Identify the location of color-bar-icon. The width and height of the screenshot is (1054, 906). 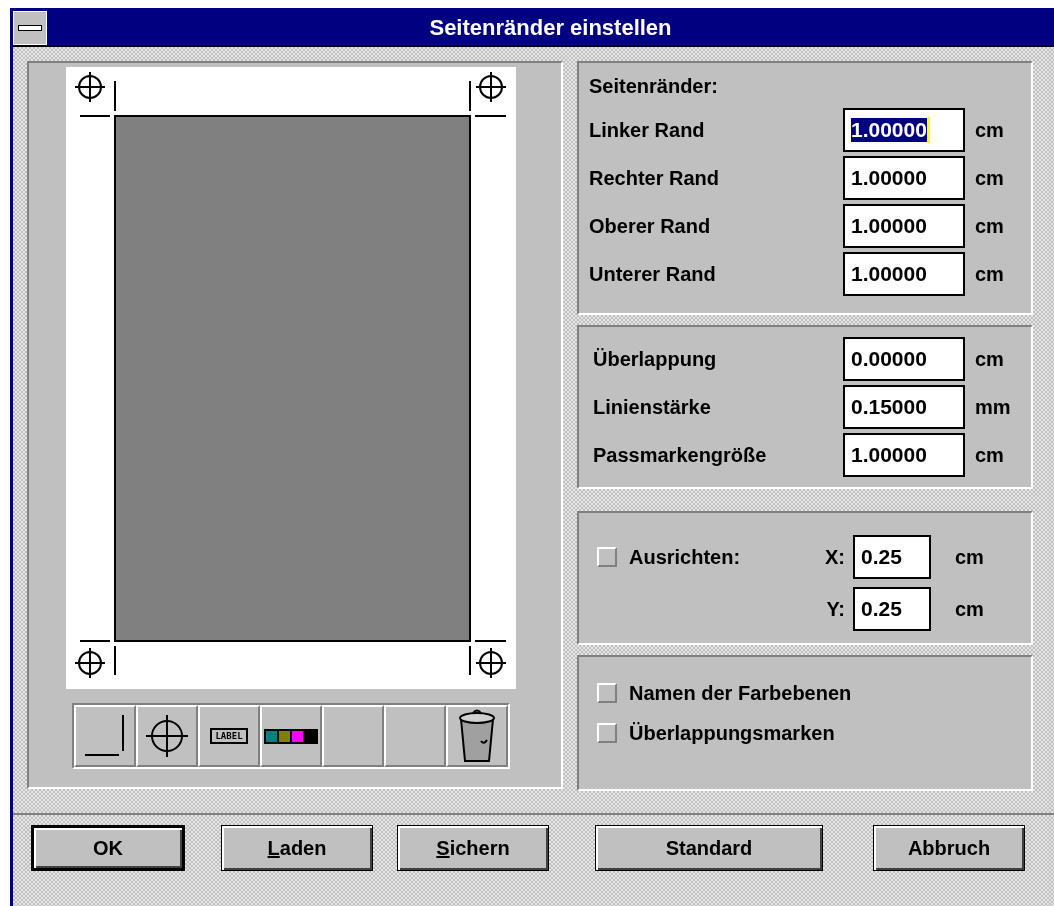
(291, 736).